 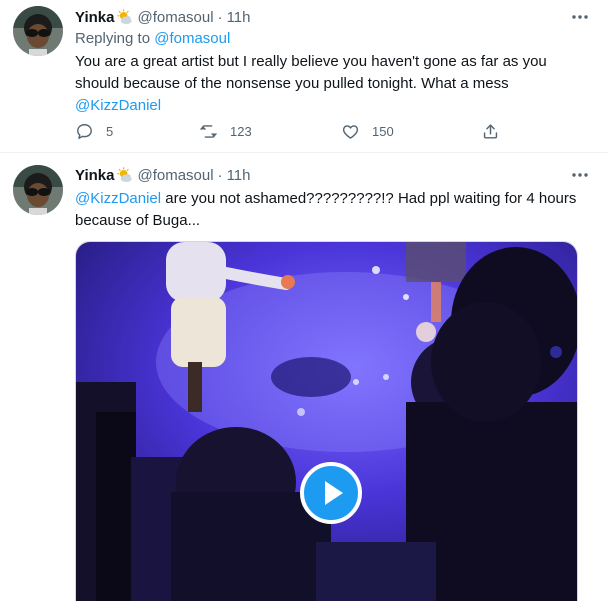 I want to click on heart-icon, so click(x=350, y=132).